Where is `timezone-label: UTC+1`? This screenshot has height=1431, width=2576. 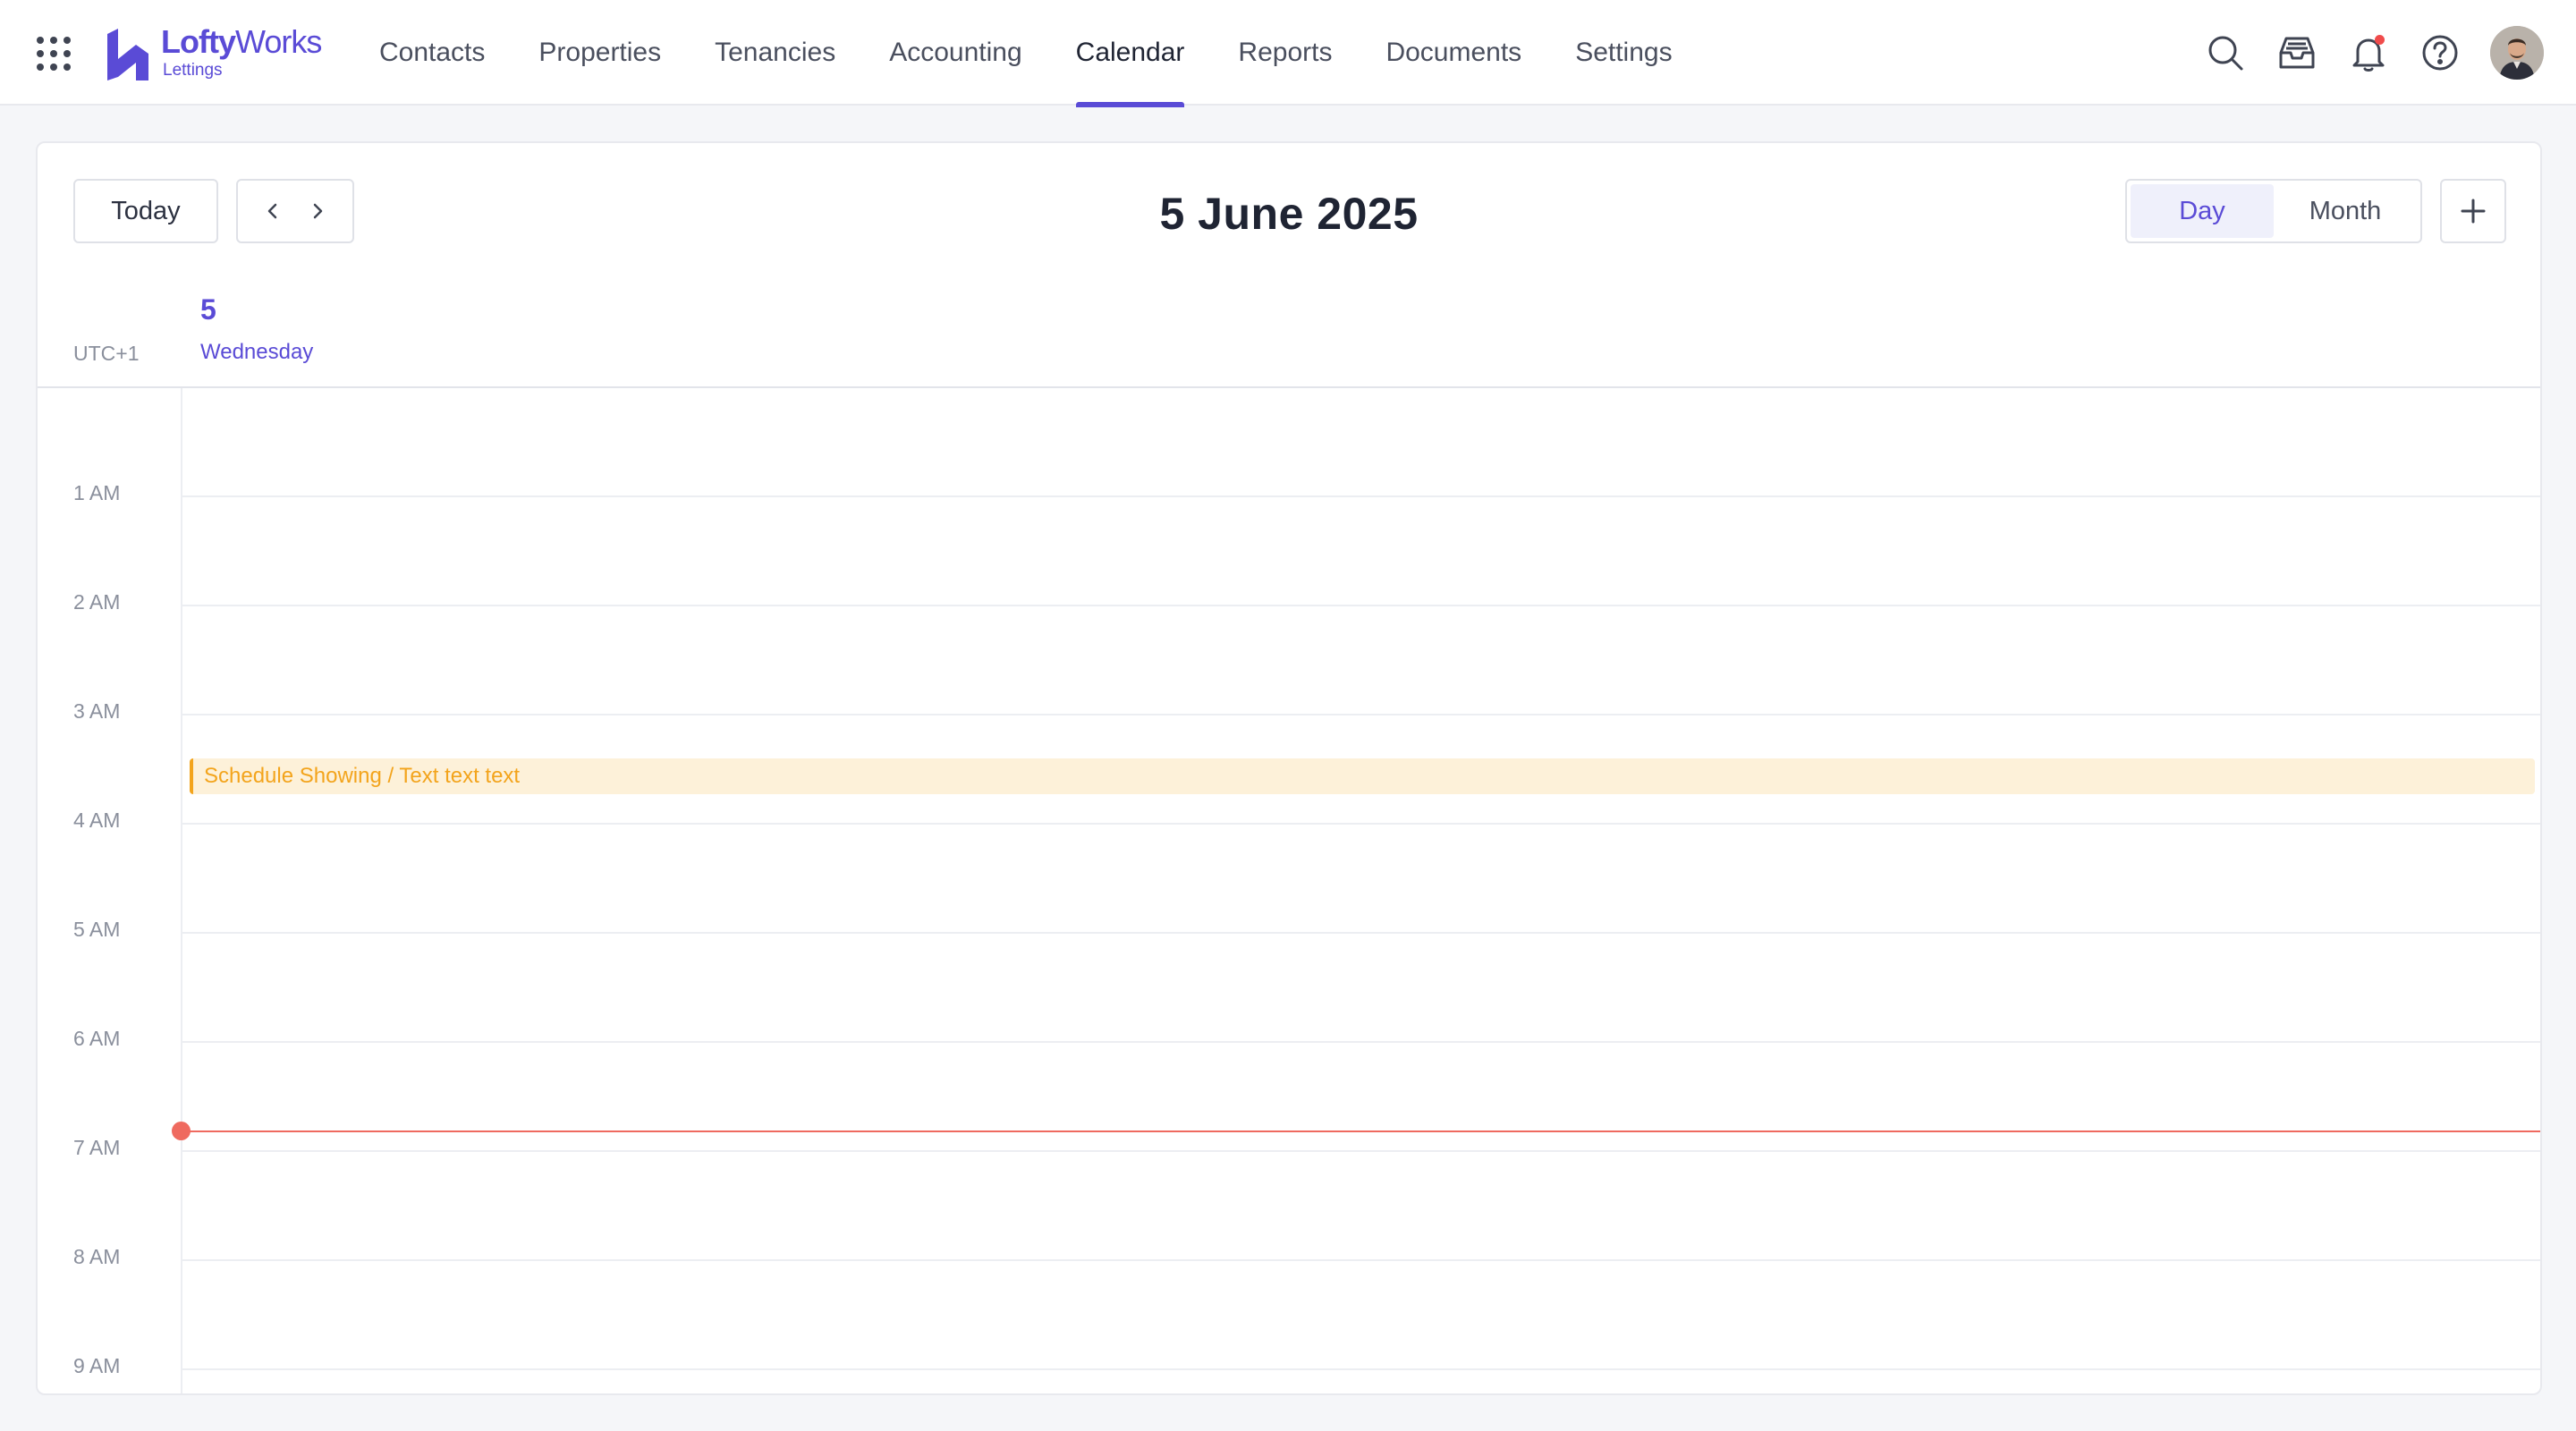 timezone-label: UTC+1 is located at coordinates (106, 353).